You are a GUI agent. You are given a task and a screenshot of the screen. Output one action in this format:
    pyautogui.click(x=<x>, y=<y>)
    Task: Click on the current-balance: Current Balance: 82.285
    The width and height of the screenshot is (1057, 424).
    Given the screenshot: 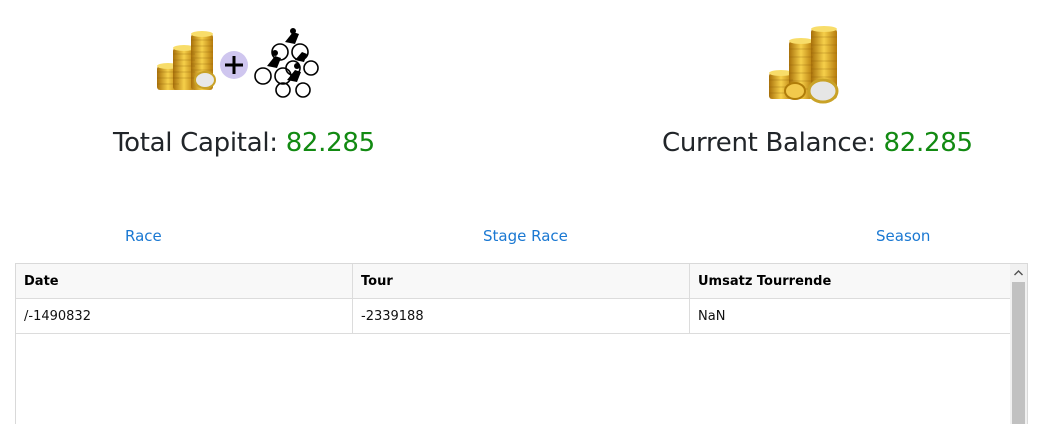 What is the action you would take?
    pyautogui.click(x=817, y=143)
    